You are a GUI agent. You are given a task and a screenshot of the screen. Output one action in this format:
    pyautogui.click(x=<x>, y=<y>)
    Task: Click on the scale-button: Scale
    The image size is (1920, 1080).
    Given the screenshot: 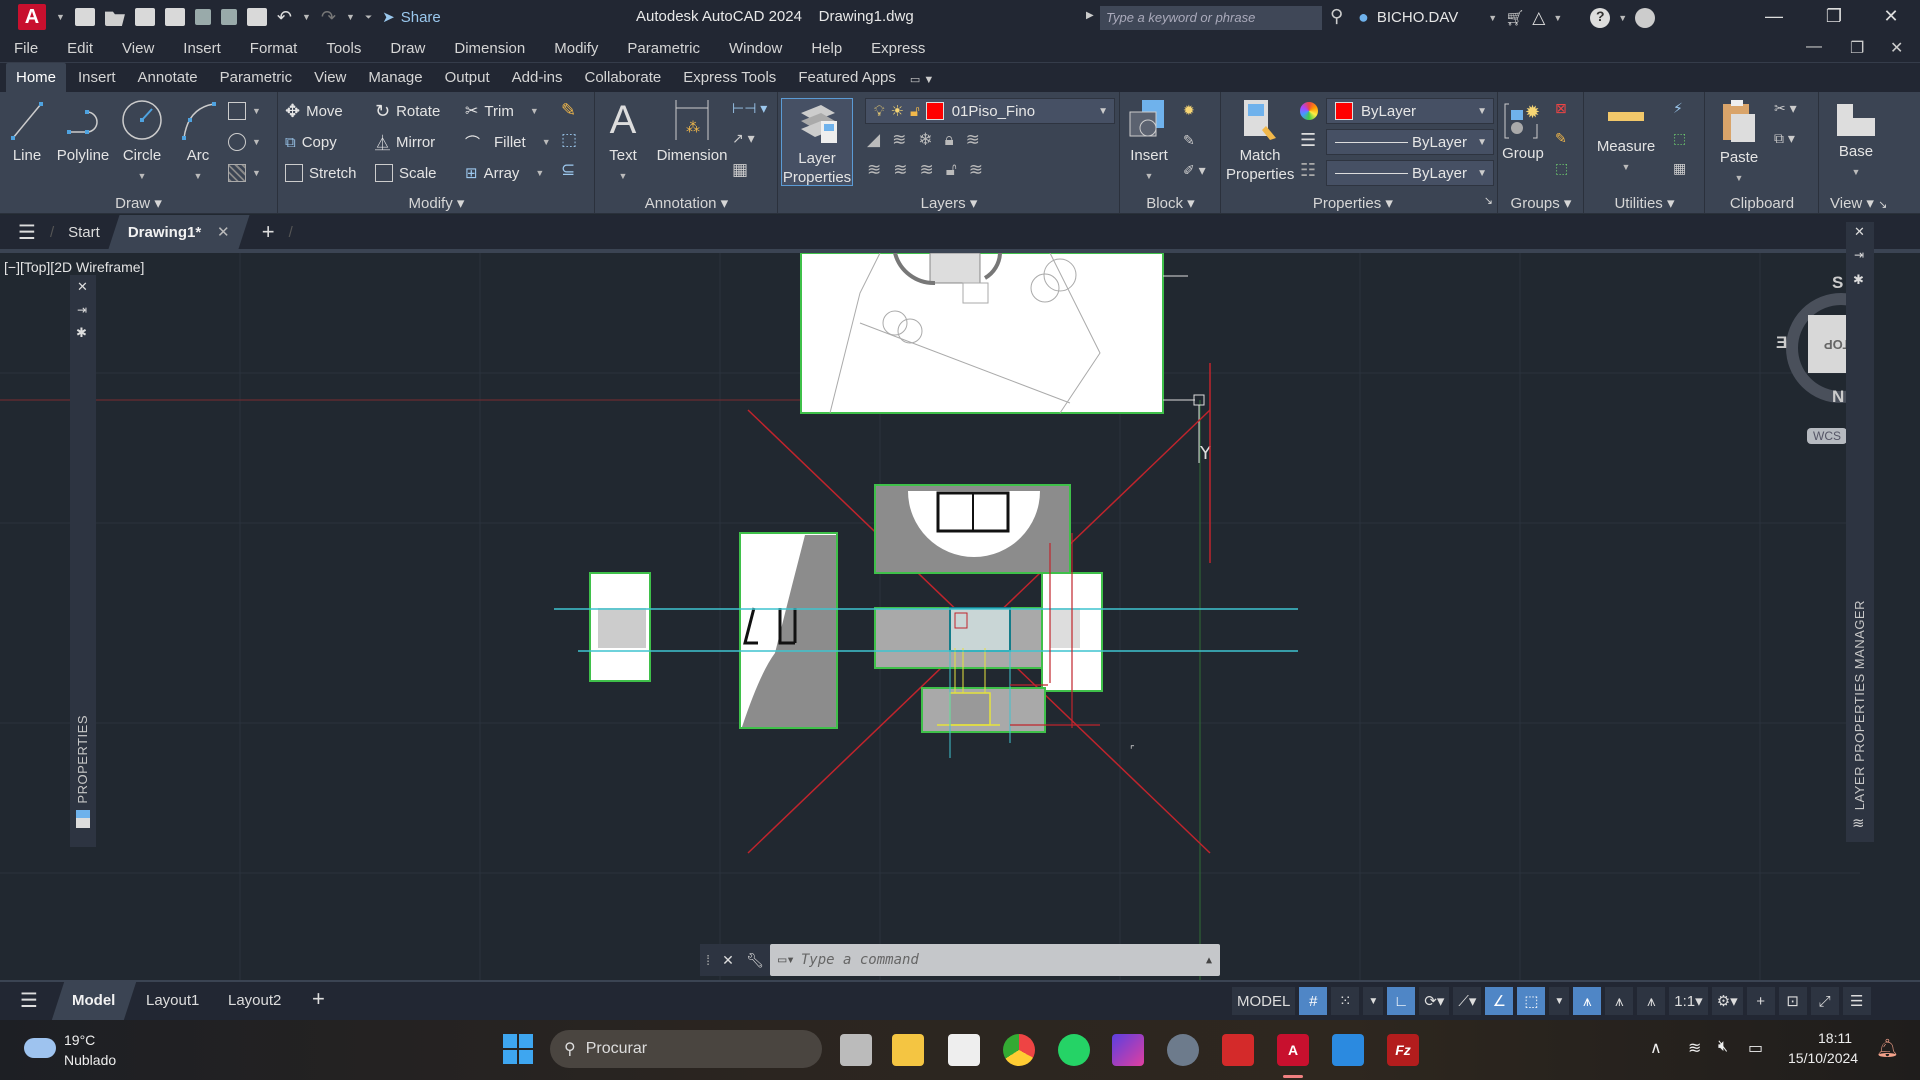 What is the action you would take?
    pyautogui.click(x=406, y=173)
    